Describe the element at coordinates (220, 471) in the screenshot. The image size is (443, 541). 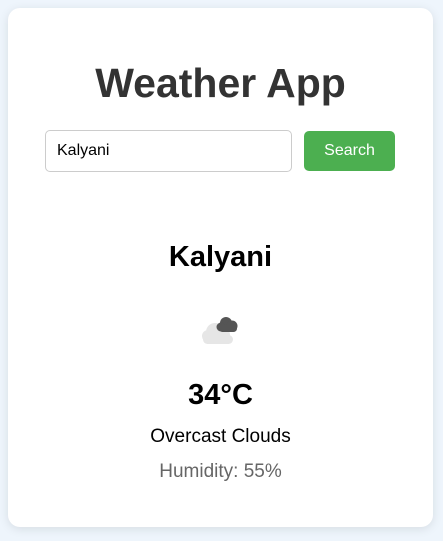
I see `humidity-text: Humidity: 55%` at that location.